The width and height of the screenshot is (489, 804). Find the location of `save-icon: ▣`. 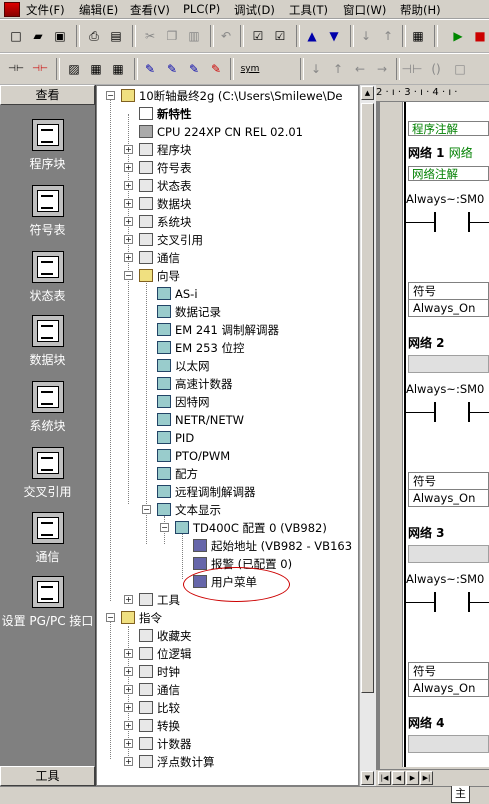

save-icon: ▣ is located at coordinates (60, 36).